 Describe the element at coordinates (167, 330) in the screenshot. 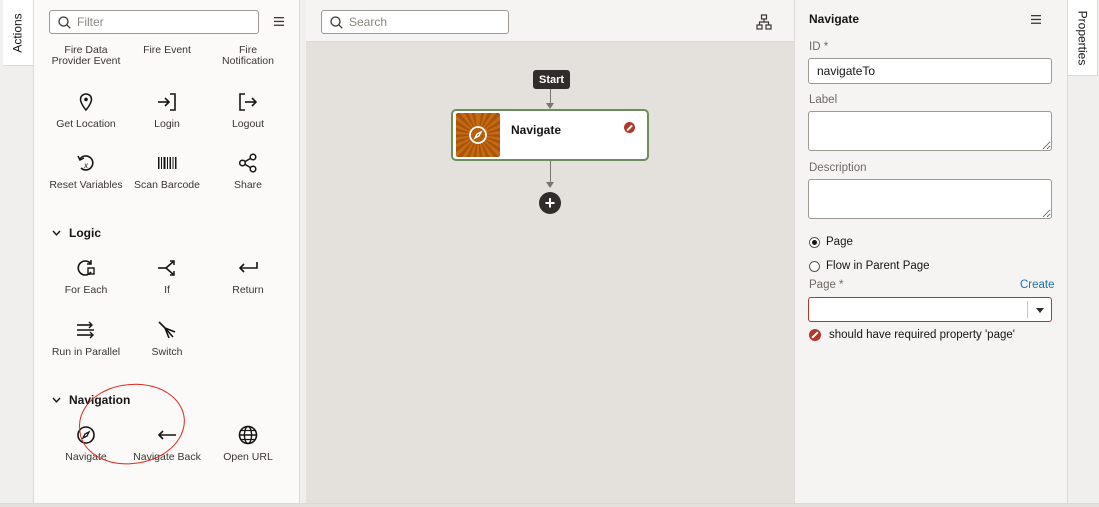

I see `switch-icon` at that location.